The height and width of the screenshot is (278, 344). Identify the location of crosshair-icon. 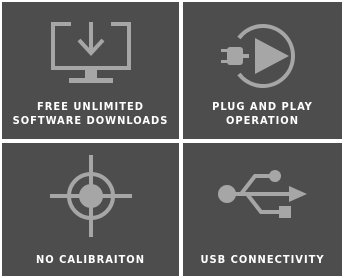
(90, 196).